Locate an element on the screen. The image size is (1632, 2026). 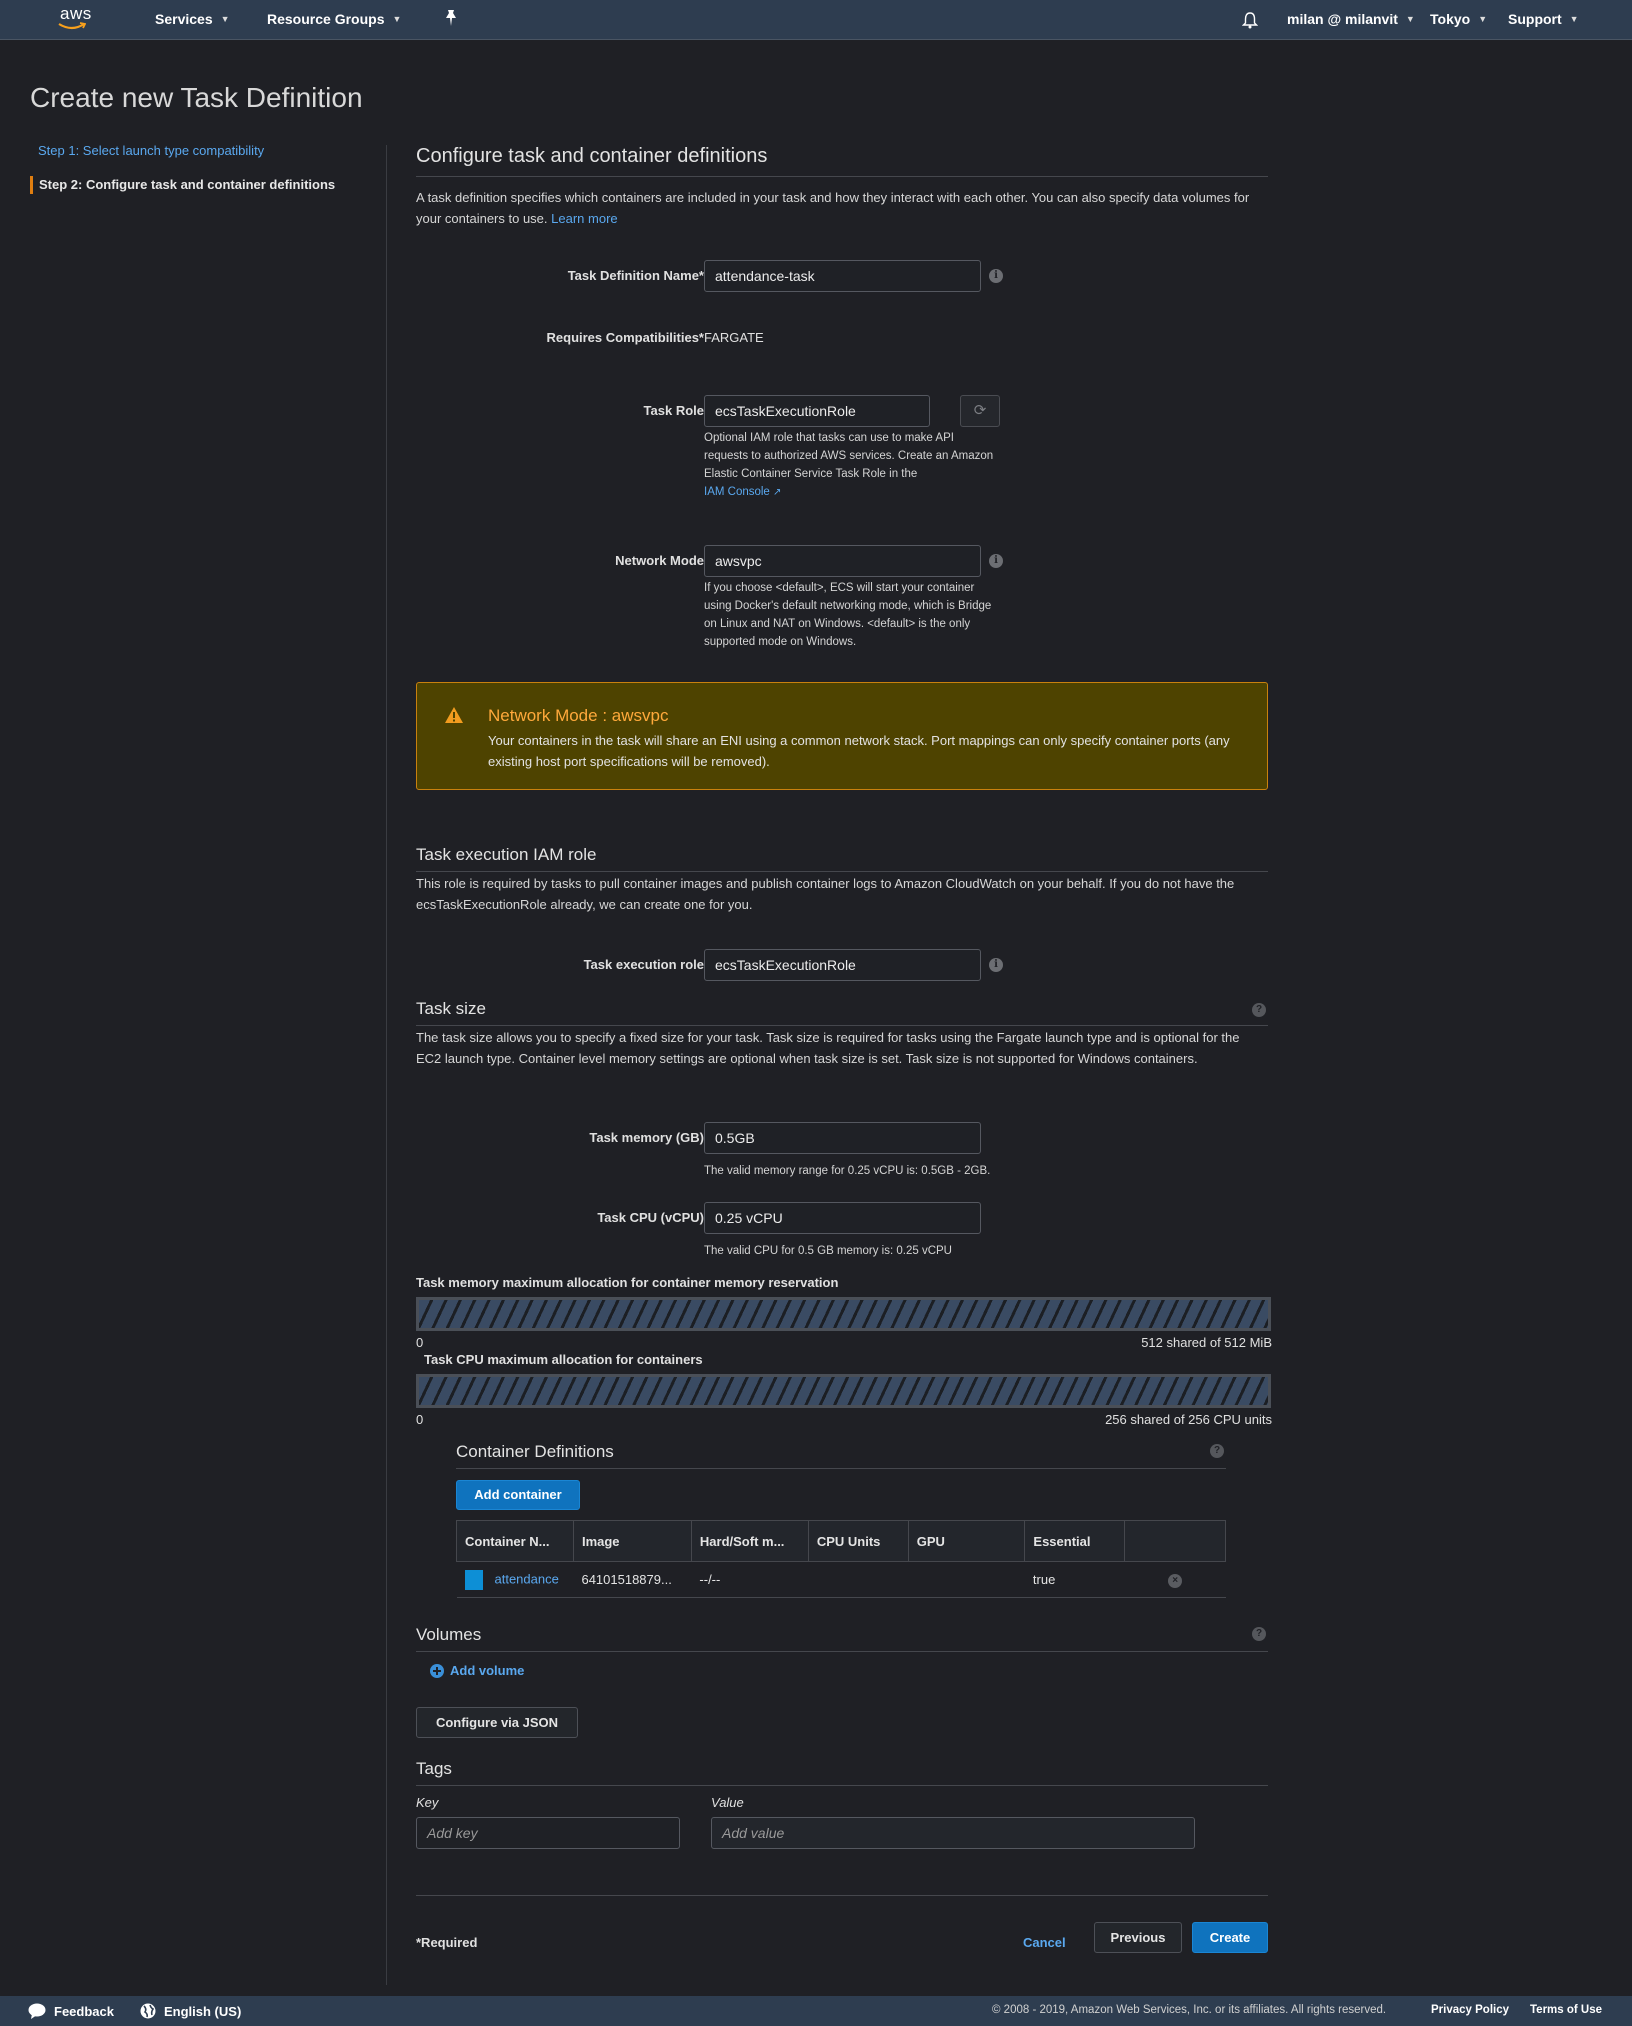
network-mode-label: Network Mode is located at coordinates (659, 560).